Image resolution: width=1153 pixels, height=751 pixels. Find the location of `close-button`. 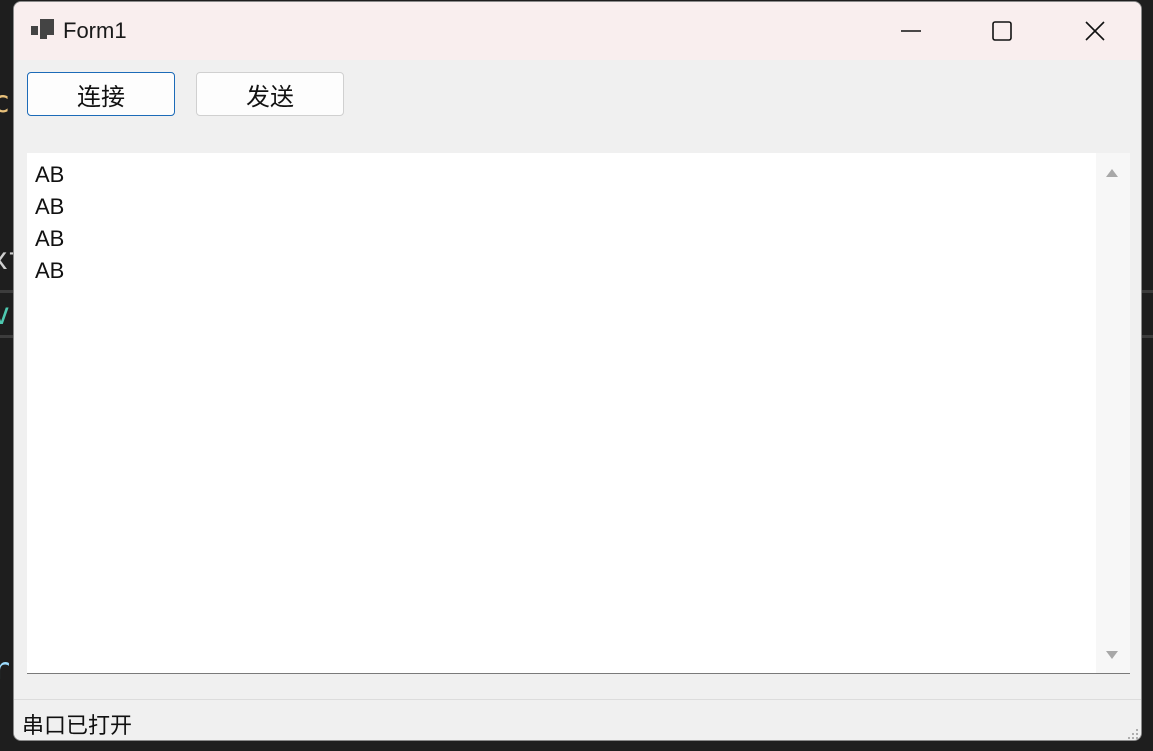

close-button is located at coordinates (1095, 31).